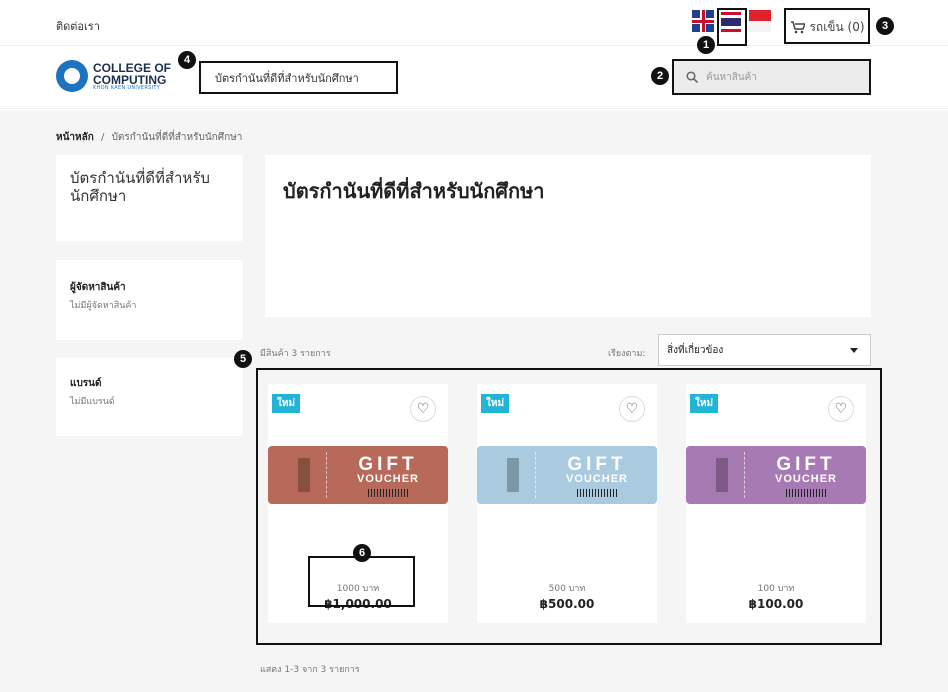 Image resolution: width=948 pixels, height=692 pixels. I want to click on breadcrumb-current: บัตรกำนันที่ดีที่สำหรับนักศึกษา, so click(177, 137).